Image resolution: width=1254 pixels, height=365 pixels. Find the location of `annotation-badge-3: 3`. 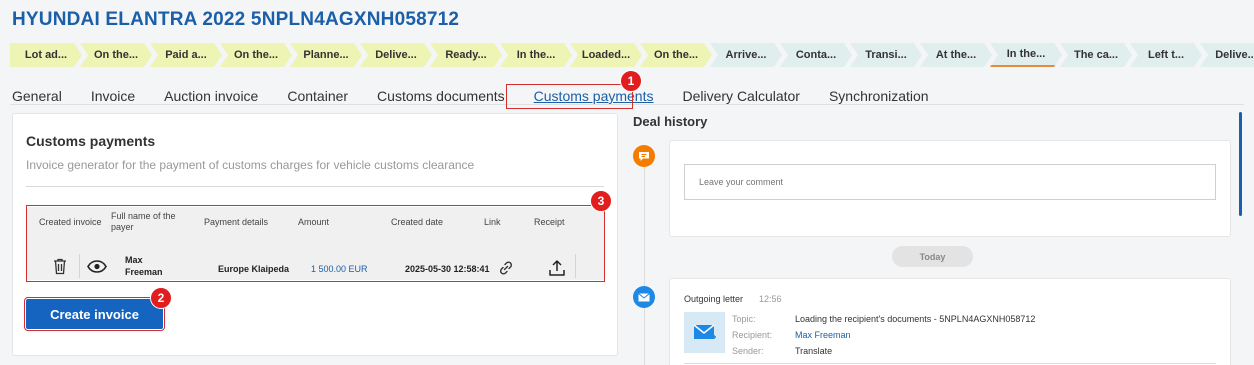

annotation-badge-3: 3 is located at coordinates (601, 201).